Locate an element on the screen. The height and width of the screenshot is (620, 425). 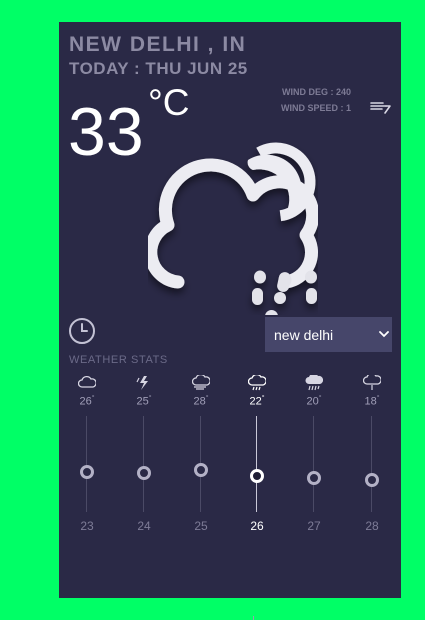
forecast-temp: 28° is located at coordinates (201, 401).